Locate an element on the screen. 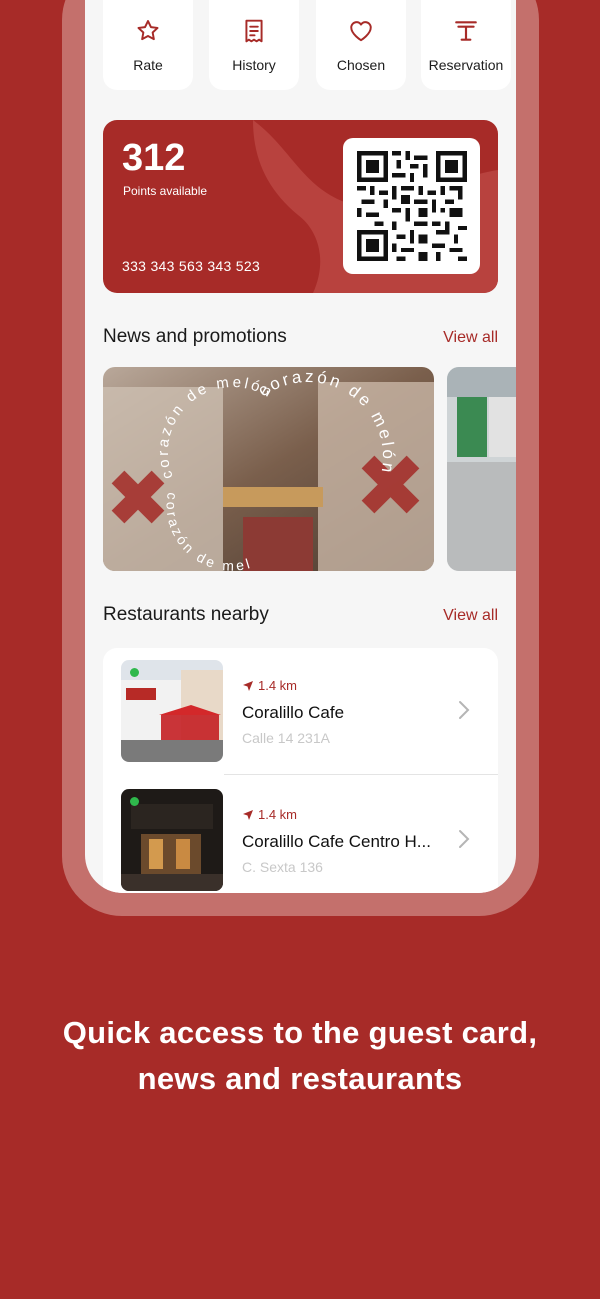 The width and height of the screenshot is (600, 1299). caption-line-2: news and restaurants is located at coordinates (300, 1078).